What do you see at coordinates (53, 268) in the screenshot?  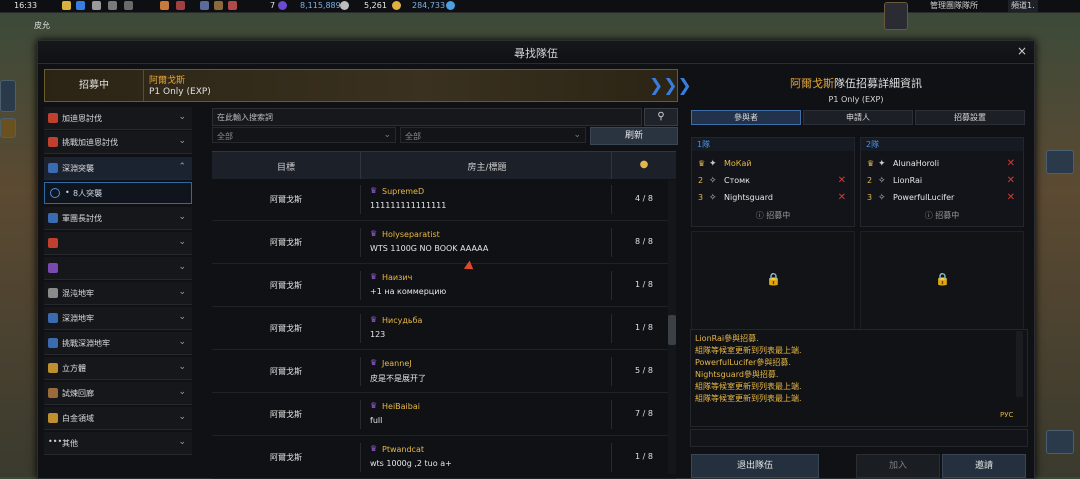 I see `raid-icon` at bounding box center [53, 268].